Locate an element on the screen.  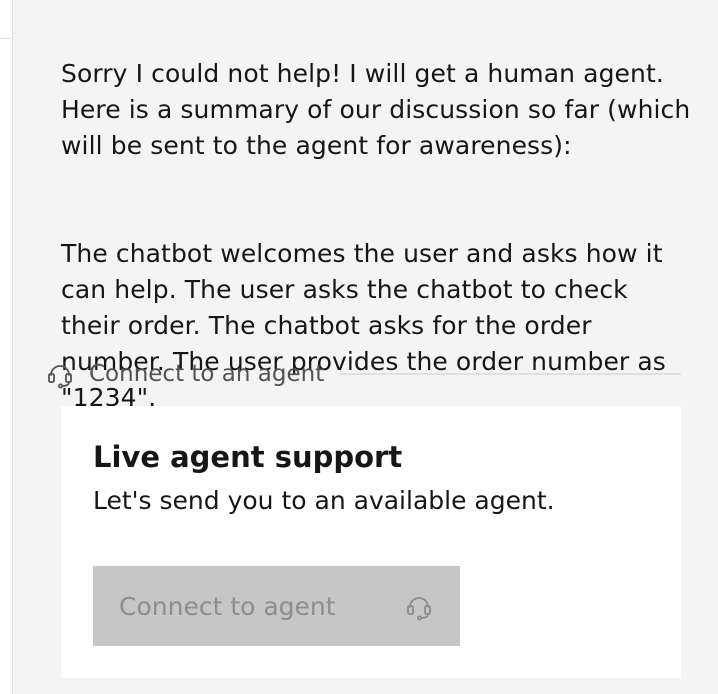
live-agent-title: Live agent support is located at coordinates (248, 457).